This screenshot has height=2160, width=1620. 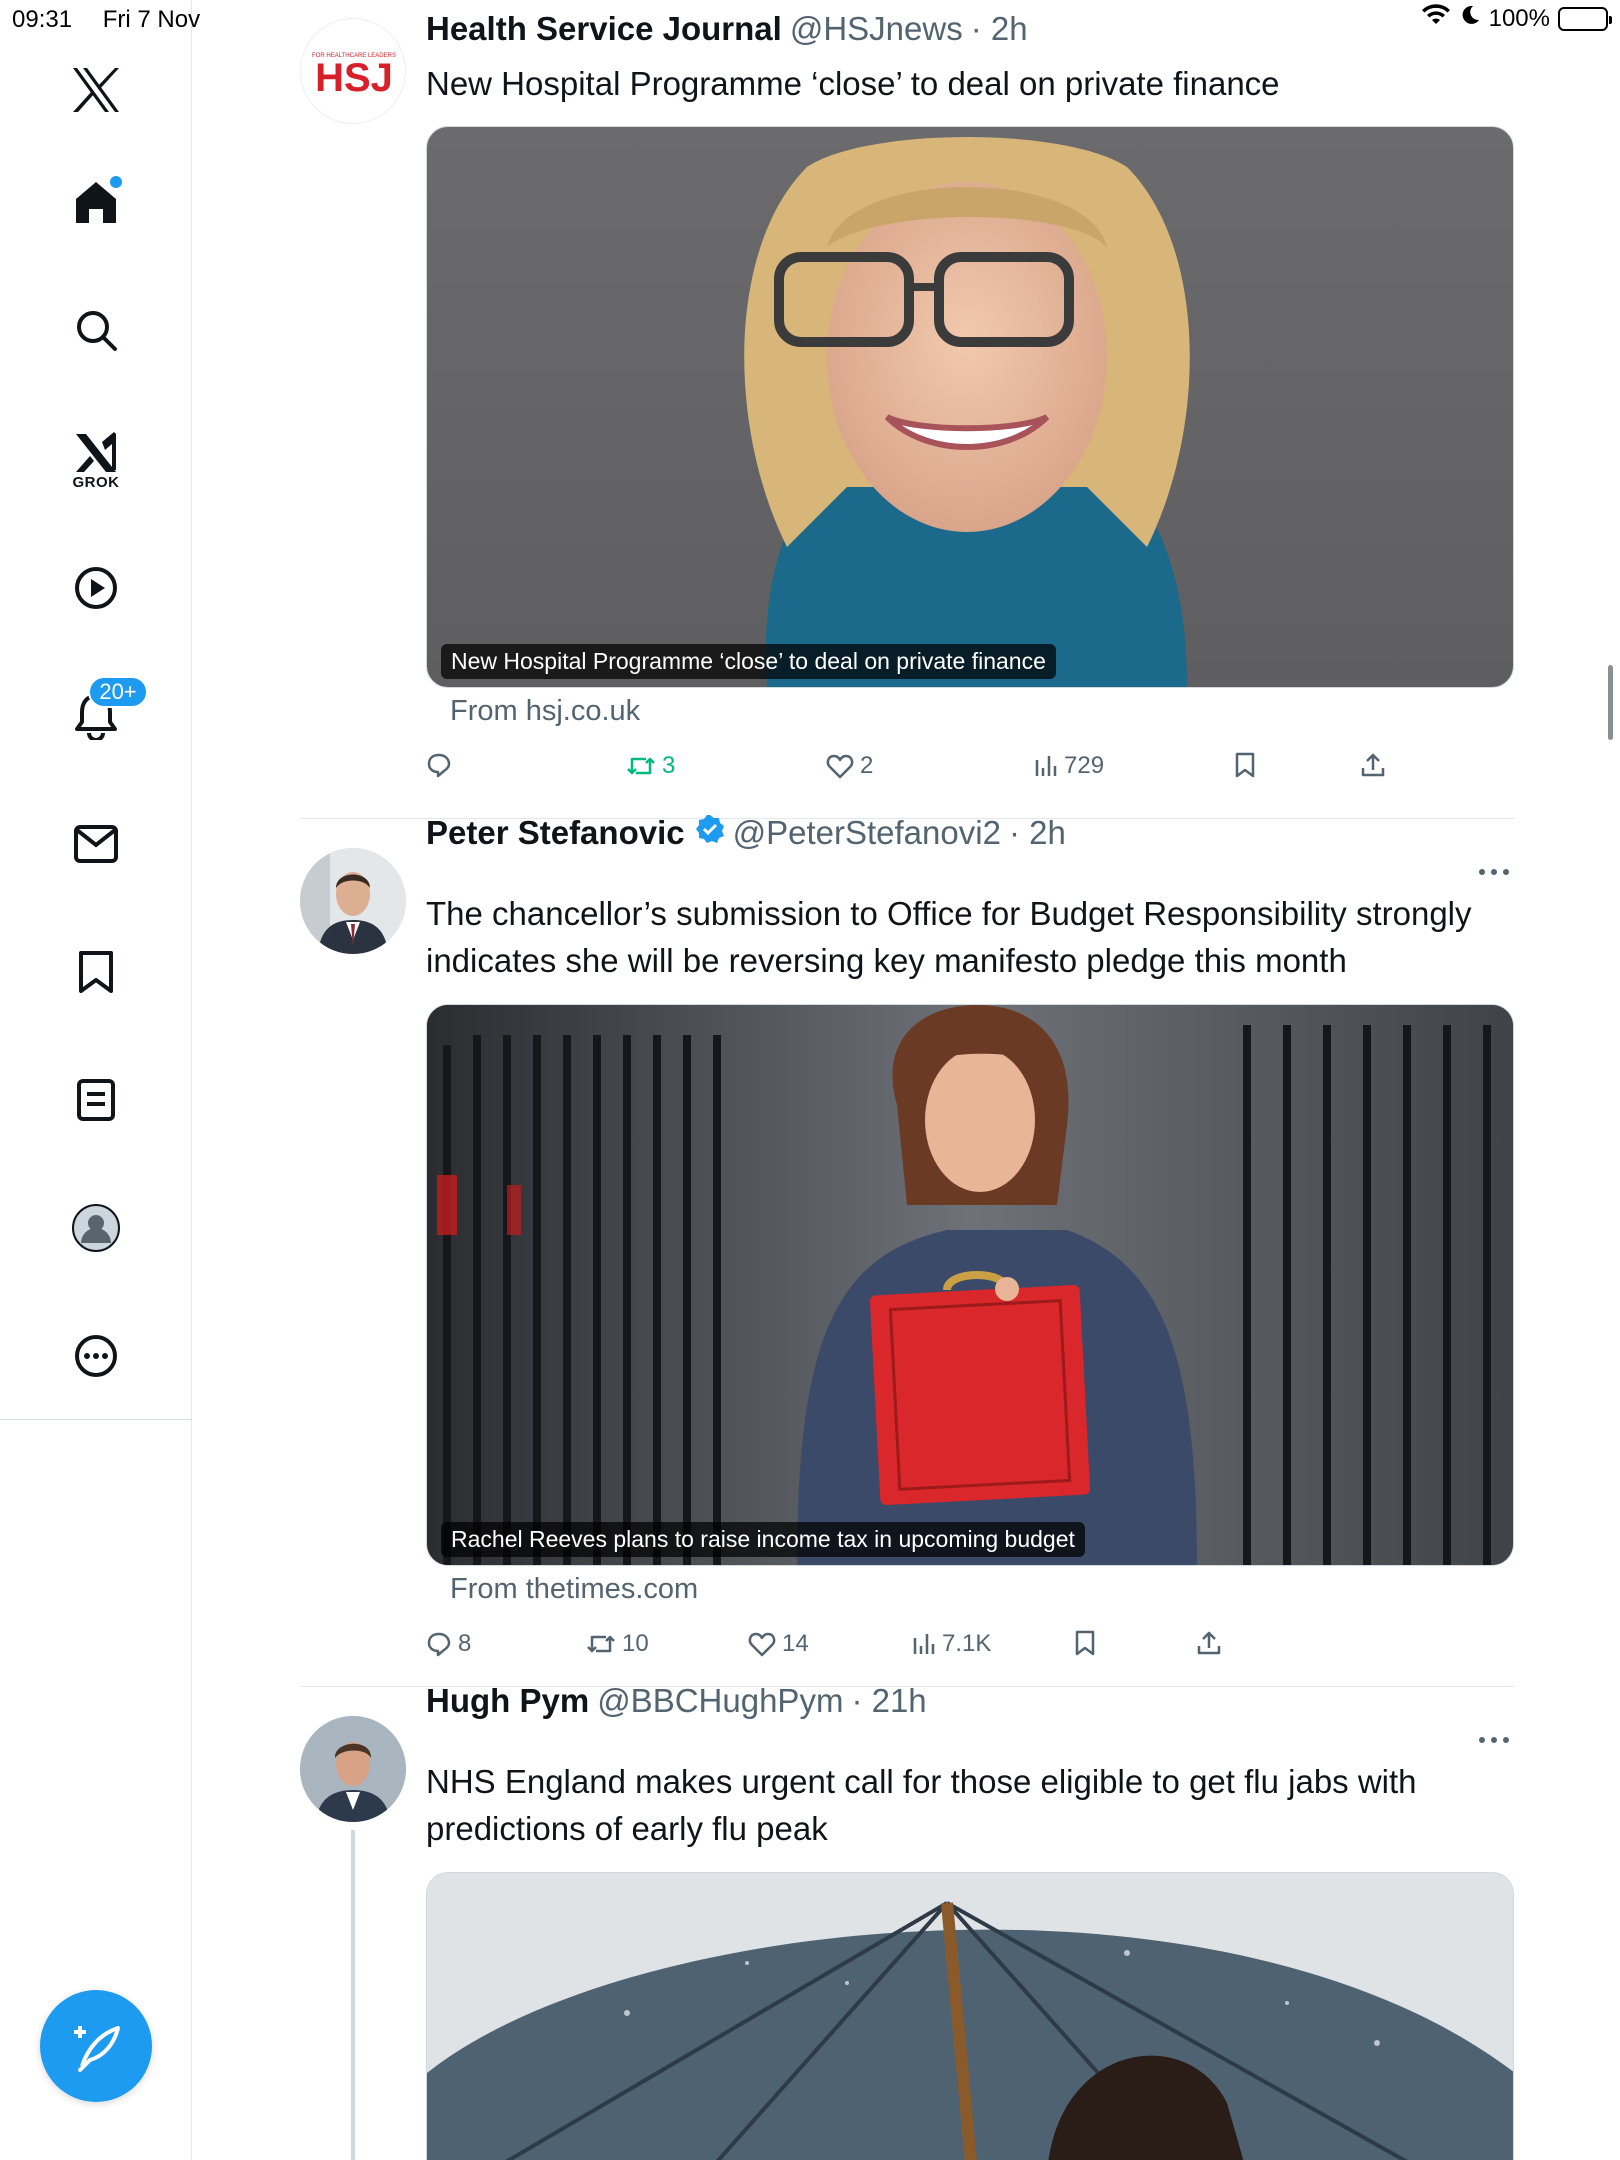 What do you see at coordinates (710, 833) in the screenshot?
I see `verified-badge-icon` at bounding box center [710, 833].